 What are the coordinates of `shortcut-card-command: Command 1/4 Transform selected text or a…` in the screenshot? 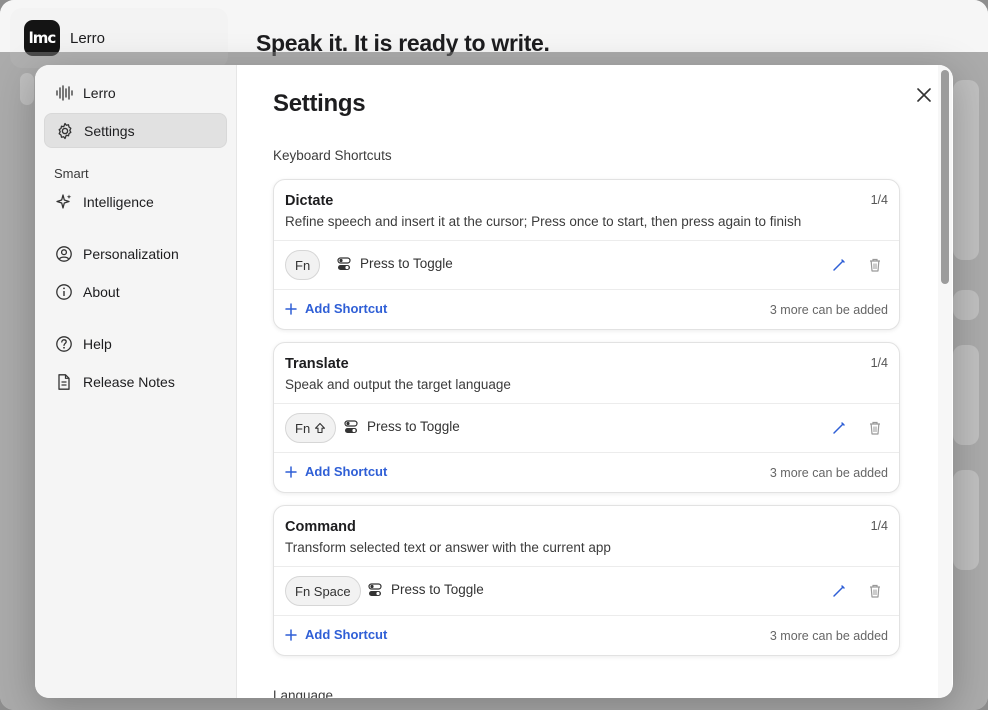 It's located at (586, 580).